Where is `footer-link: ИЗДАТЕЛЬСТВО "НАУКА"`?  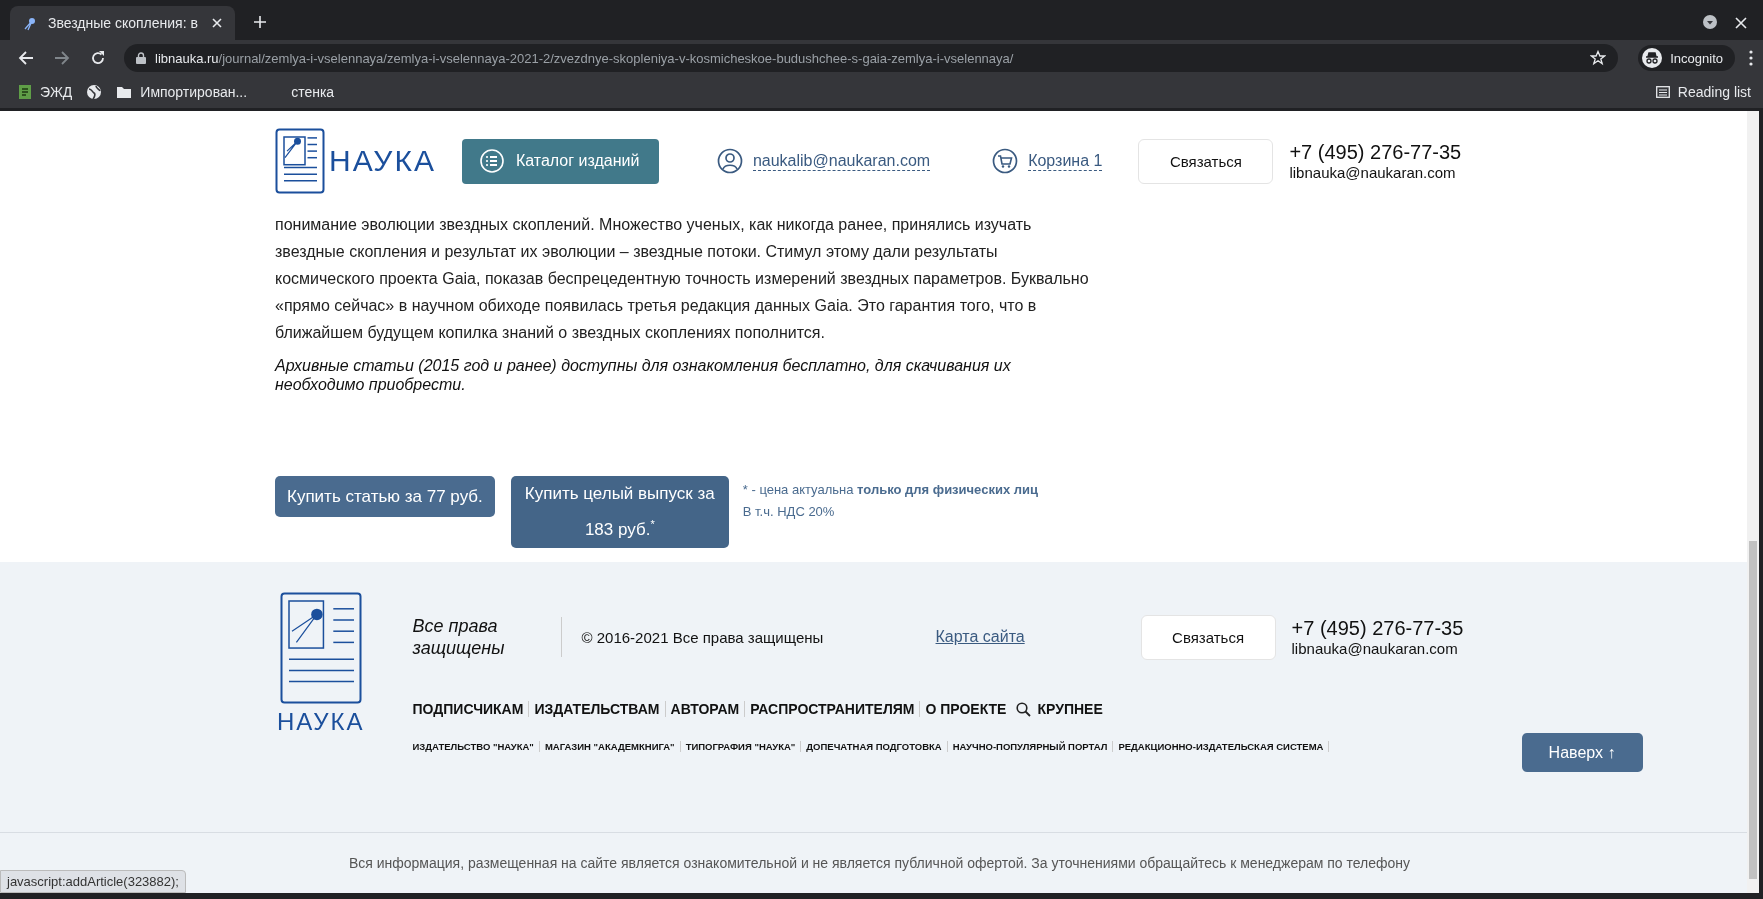 footer-link: ИЗДАТЕЛЬСТВО "НАУКА" is located at coordinates (476, 746).